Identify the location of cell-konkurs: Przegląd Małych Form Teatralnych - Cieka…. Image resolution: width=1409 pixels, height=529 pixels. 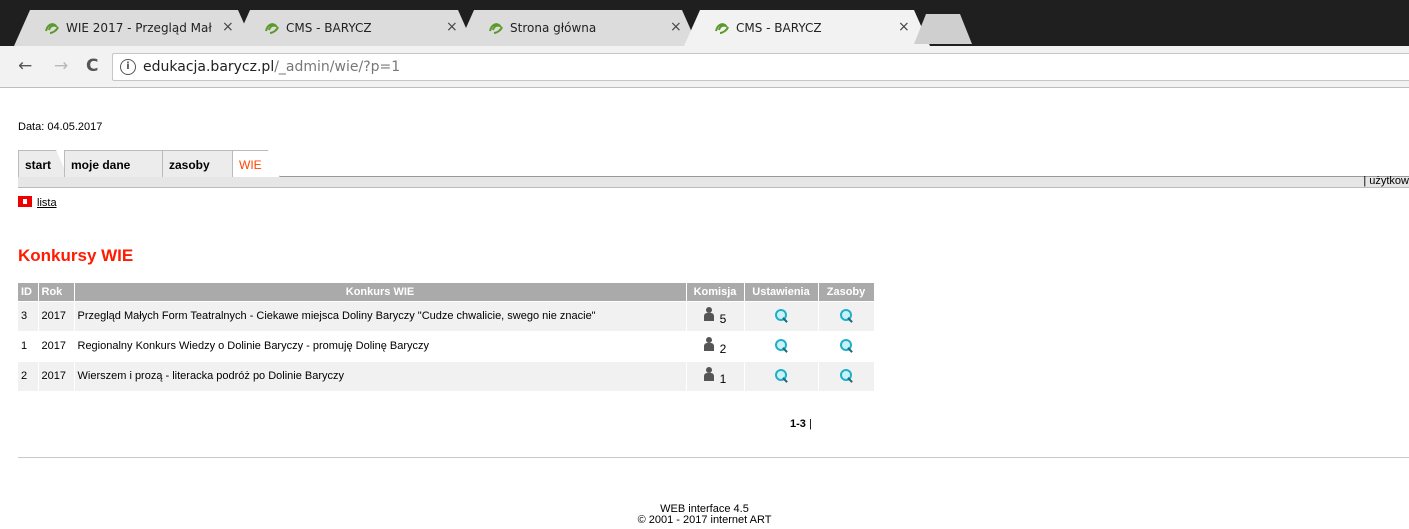
(380, 315).